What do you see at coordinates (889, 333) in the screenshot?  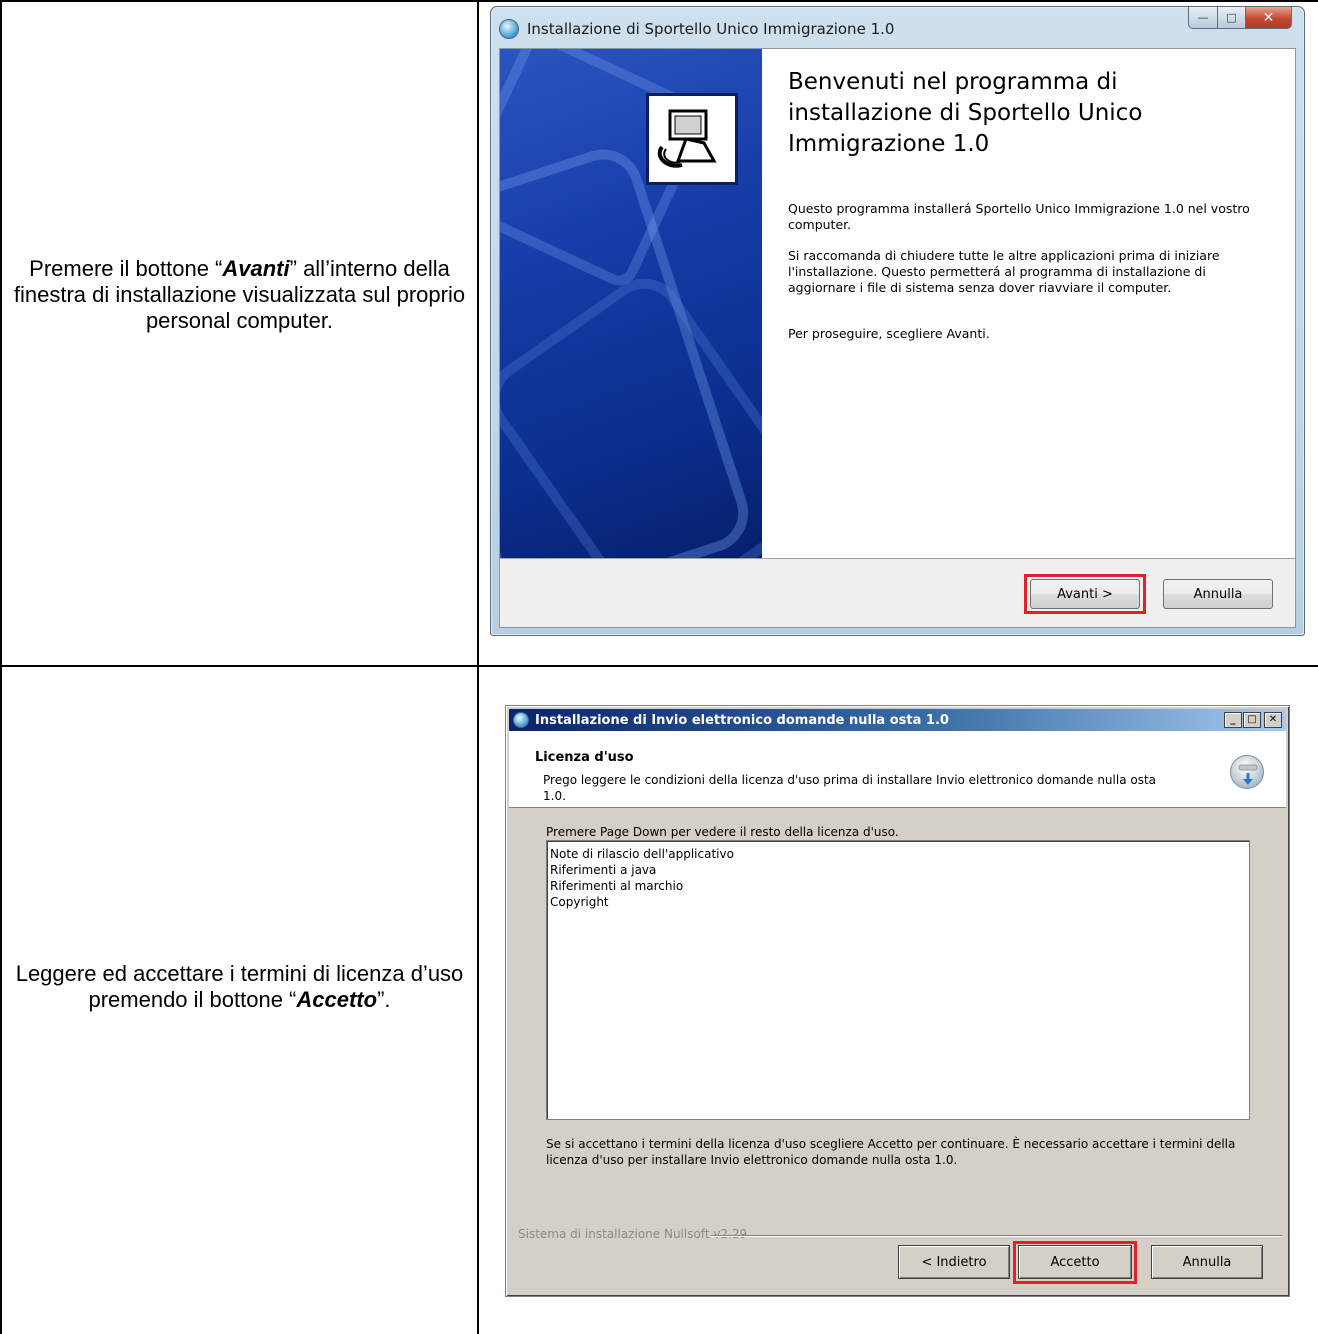 I see `welcome-paragraph: Per proseguire, scegliere Avanti.` at bounding box center [889, 333].